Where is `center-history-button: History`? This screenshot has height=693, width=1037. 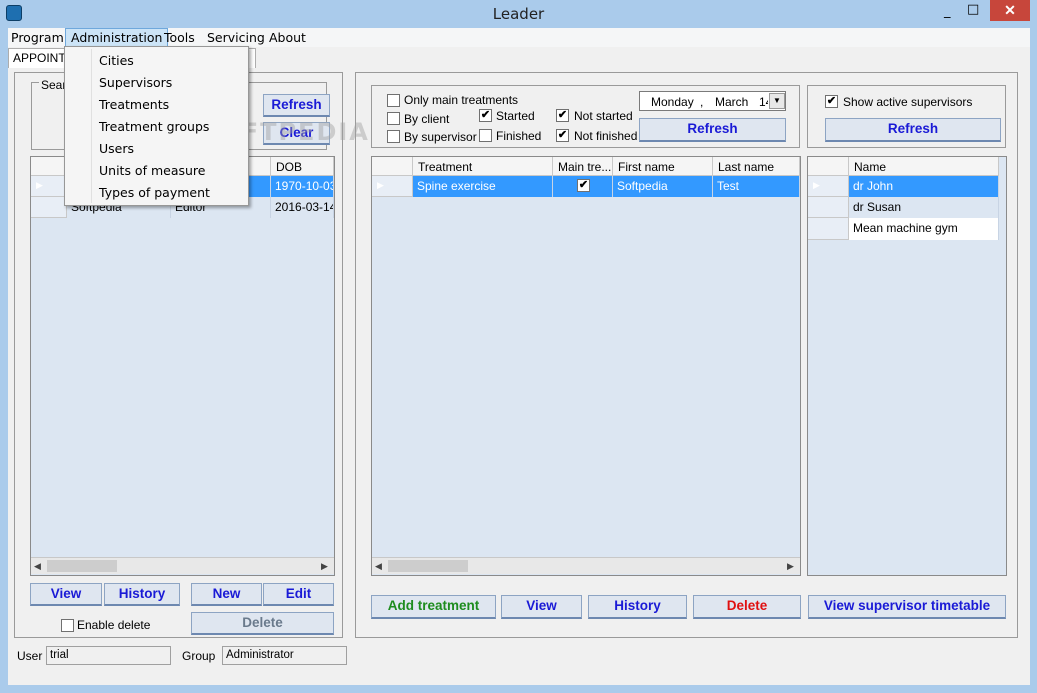 center-history-button: History is located at coordinates (637, 607).